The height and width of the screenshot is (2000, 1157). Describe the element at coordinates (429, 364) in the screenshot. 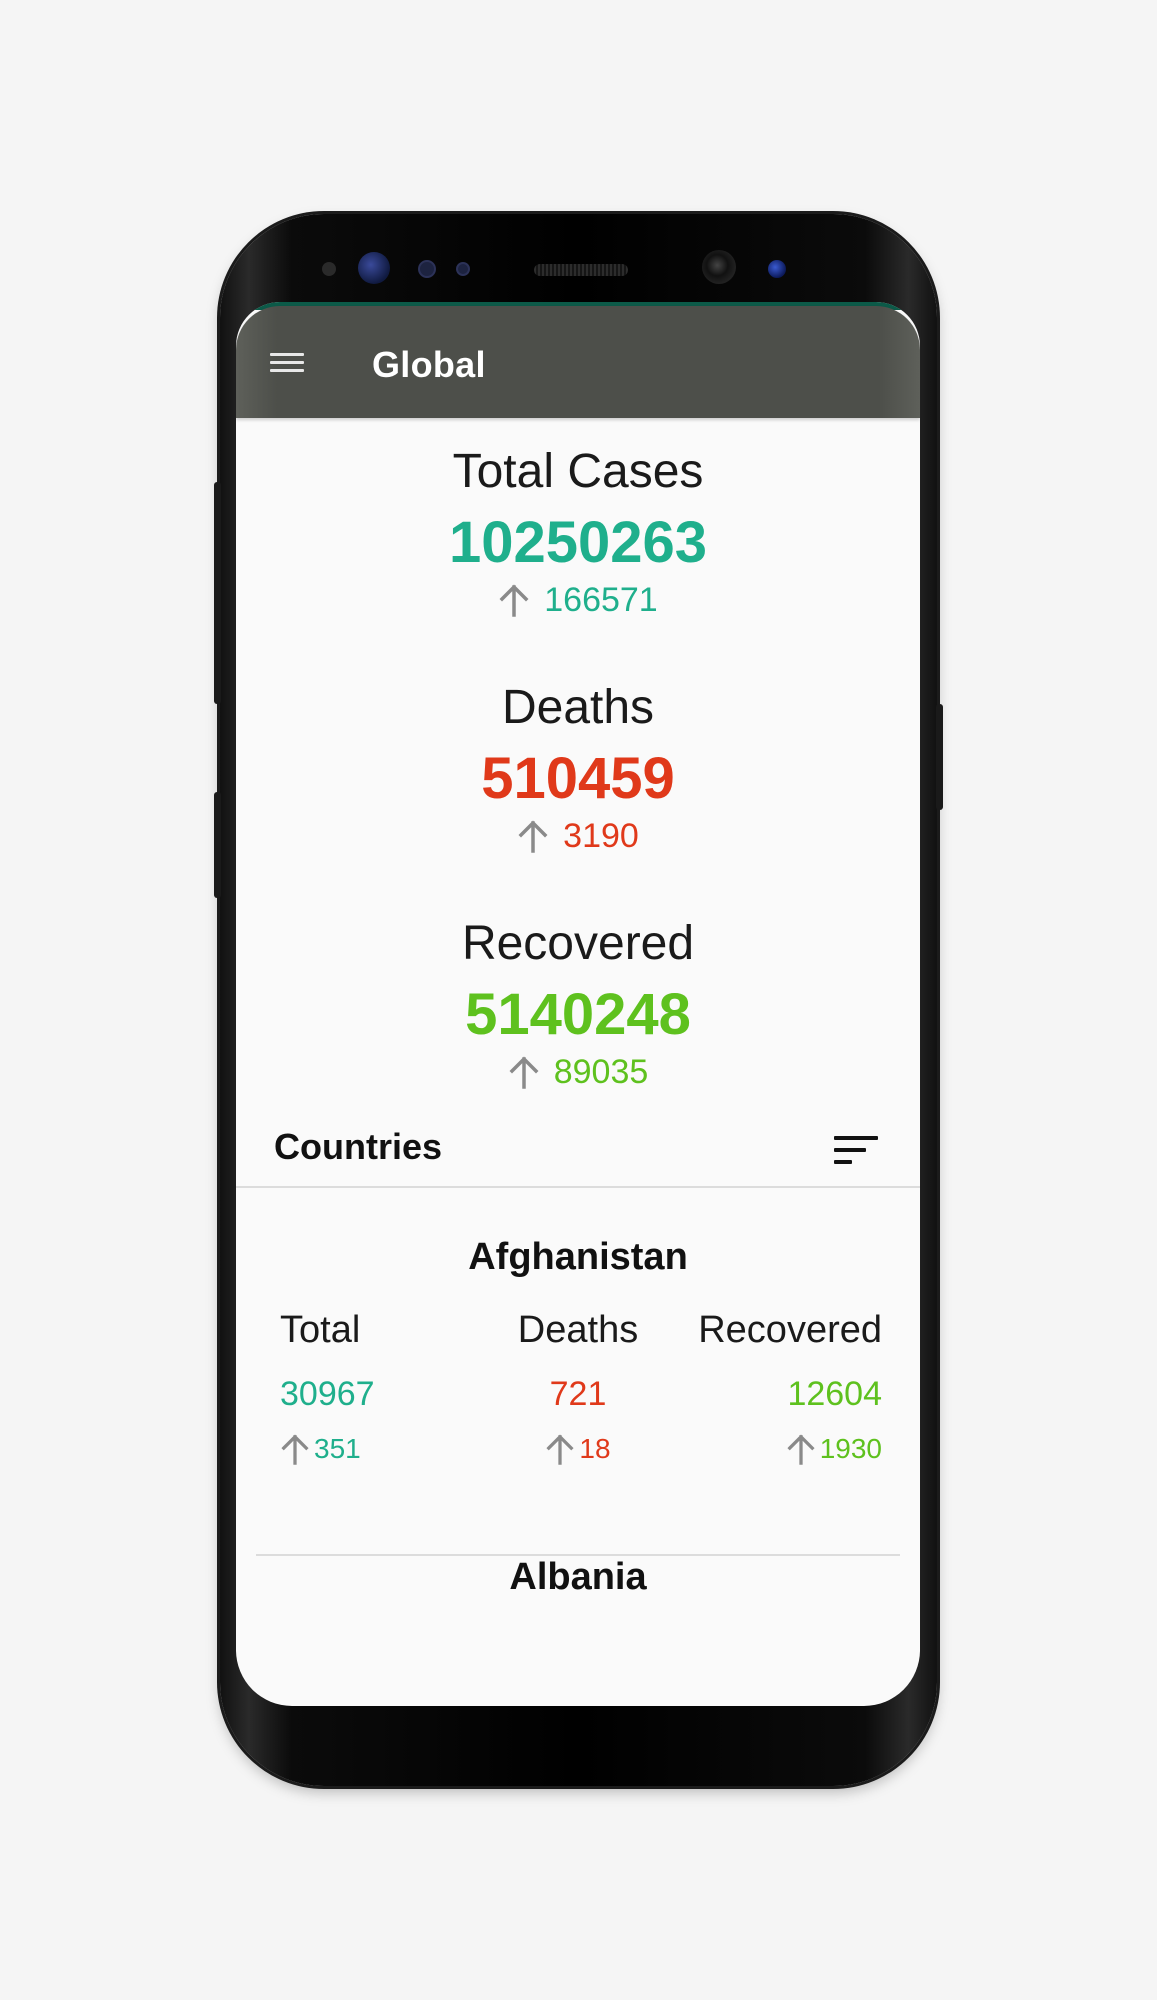

I see `app-title: Global` at that location.